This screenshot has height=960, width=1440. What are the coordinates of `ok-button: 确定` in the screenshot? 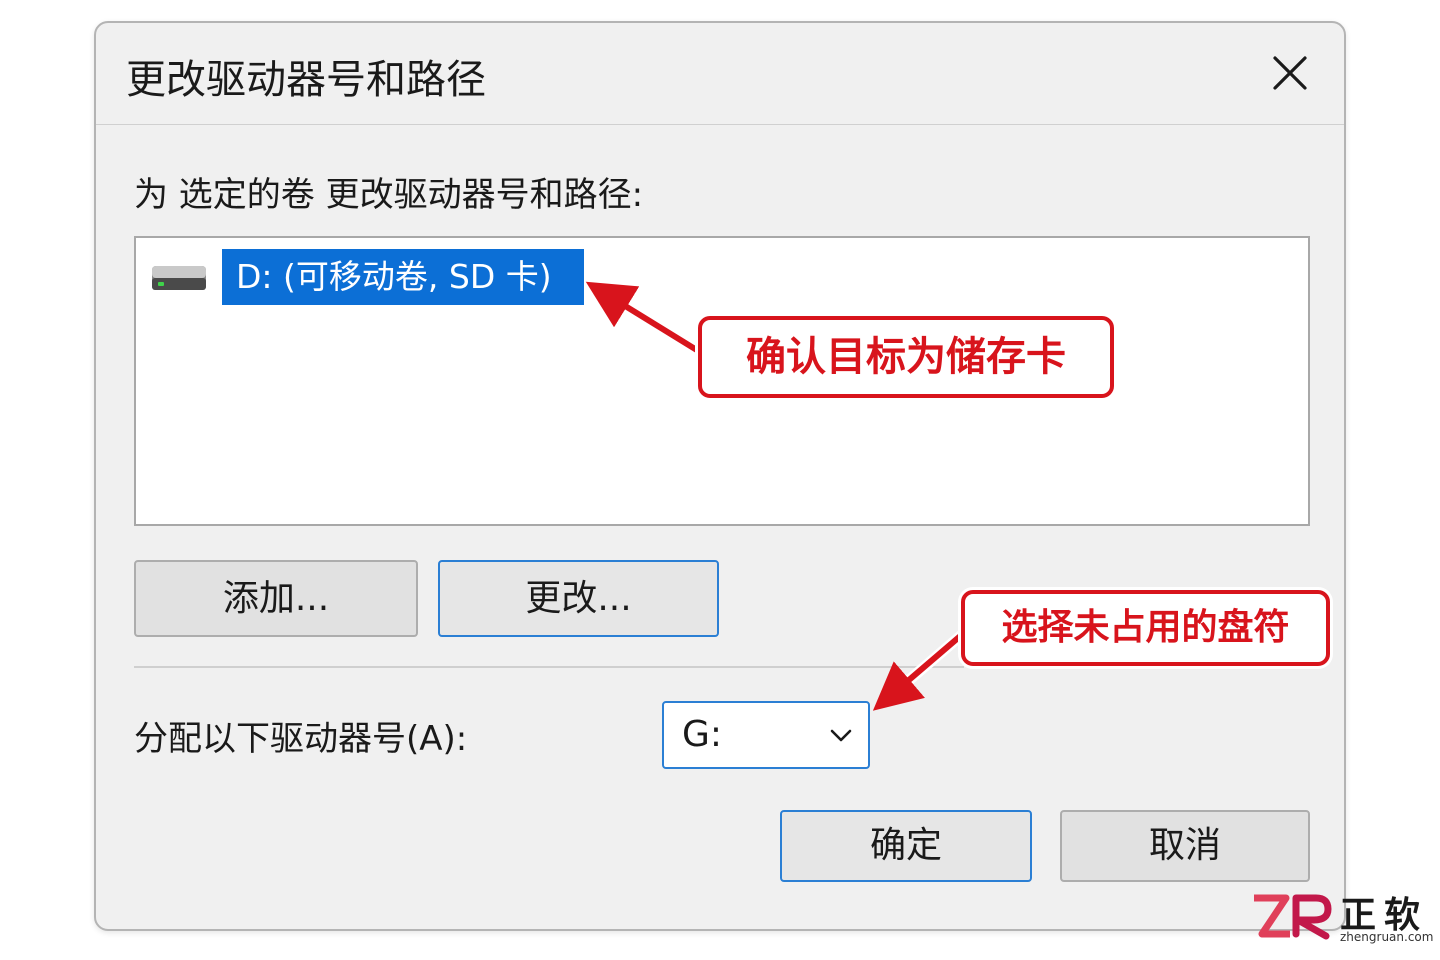 It's located at (906, 846).